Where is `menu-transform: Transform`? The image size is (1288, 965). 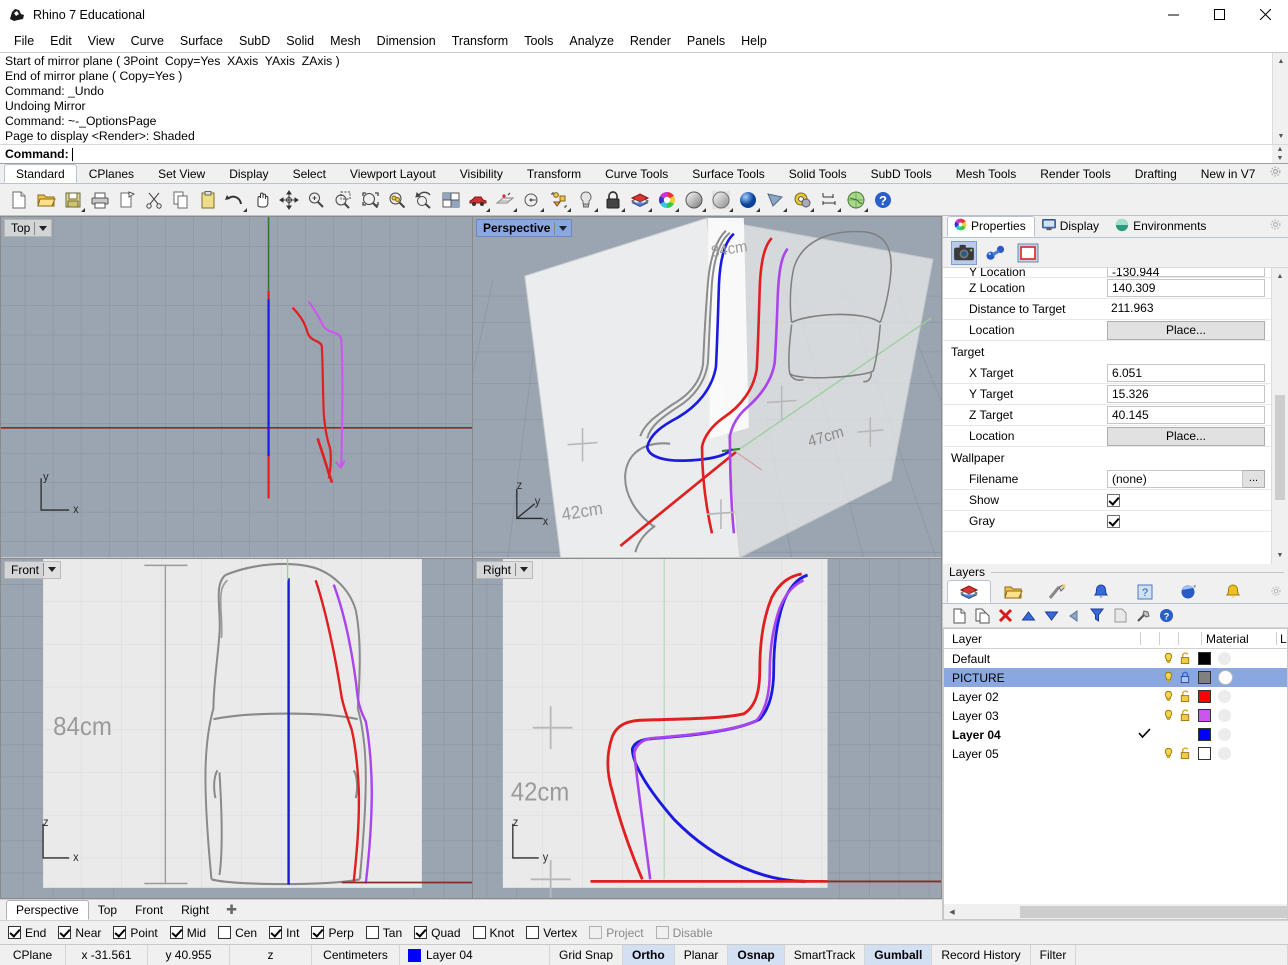 menu-transform: Transform is located at coordinates (480, 41).